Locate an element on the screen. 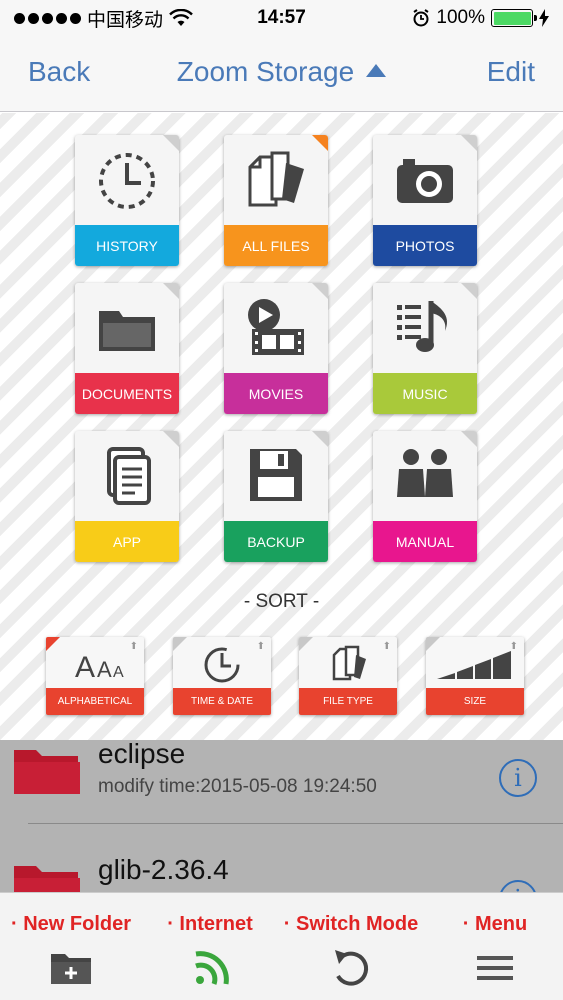  sort-title: - SORT - is located at coordinates (281, 601).